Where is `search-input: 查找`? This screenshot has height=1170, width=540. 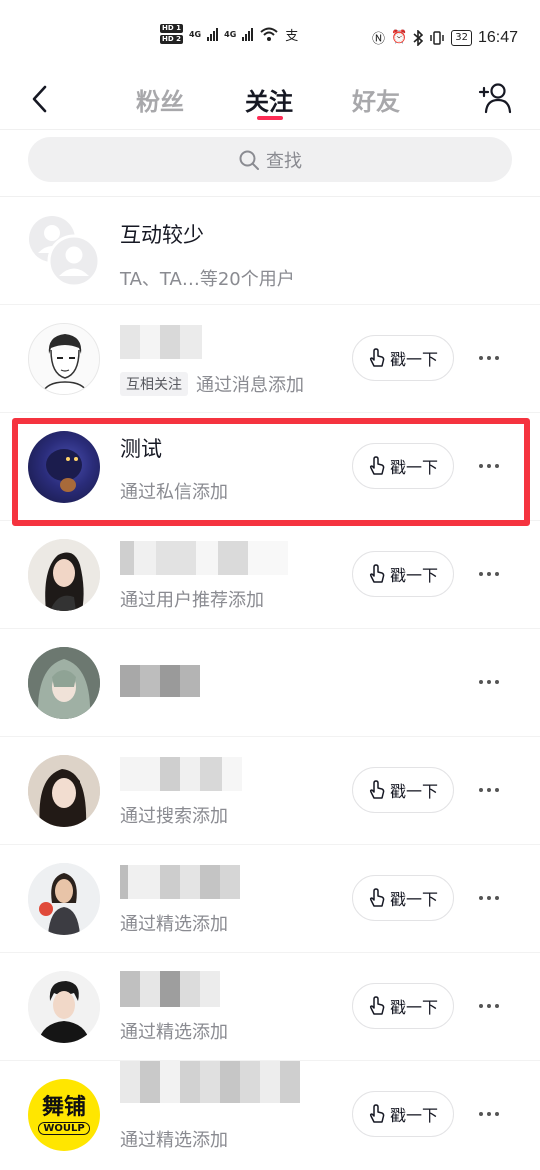
search-input: 查找 is located at coordinates (270, 159).